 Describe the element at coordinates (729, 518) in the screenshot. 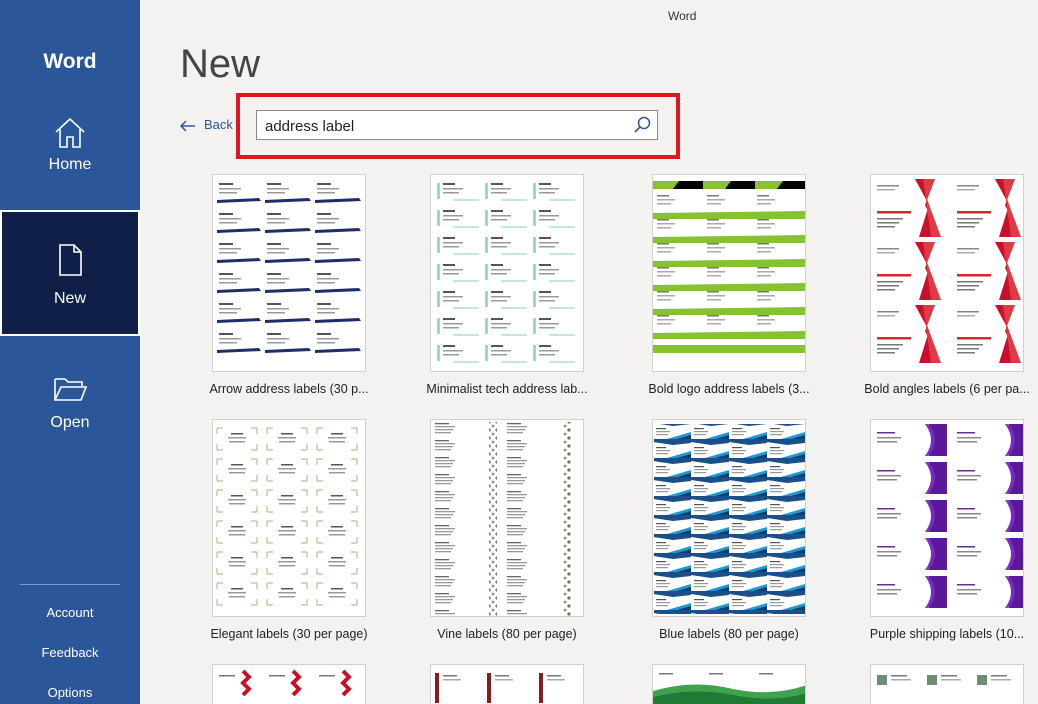

I see `blue-labels-thumbnail` at that location.